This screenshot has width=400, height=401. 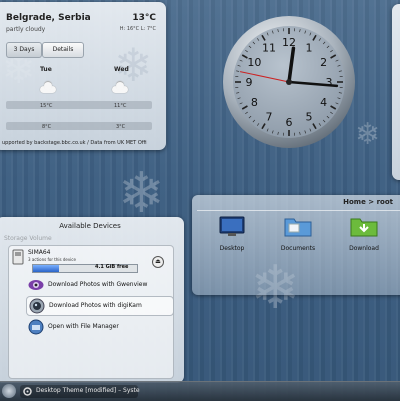 I want to click on forecast-day: Wed, so click(x=121, y=69).